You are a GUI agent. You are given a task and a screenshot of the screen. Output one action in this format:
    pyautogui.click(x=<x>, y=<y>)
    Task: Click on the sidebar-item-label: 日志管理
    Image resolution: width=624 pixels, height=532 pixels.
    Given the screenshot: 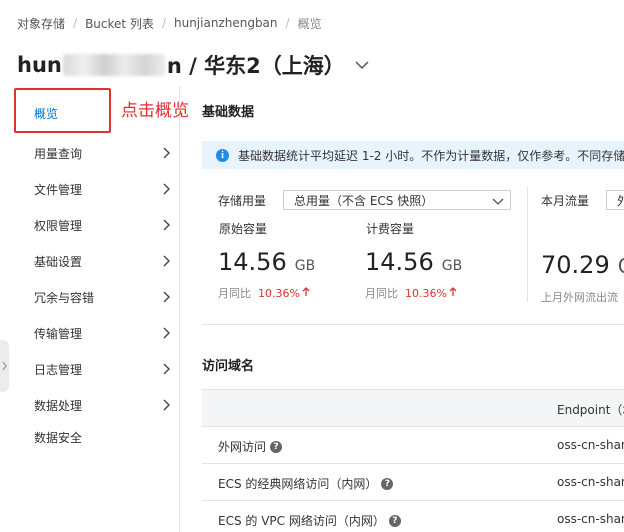 What is the action you would take?
    pyautogui.click(x=58, y=369)
    